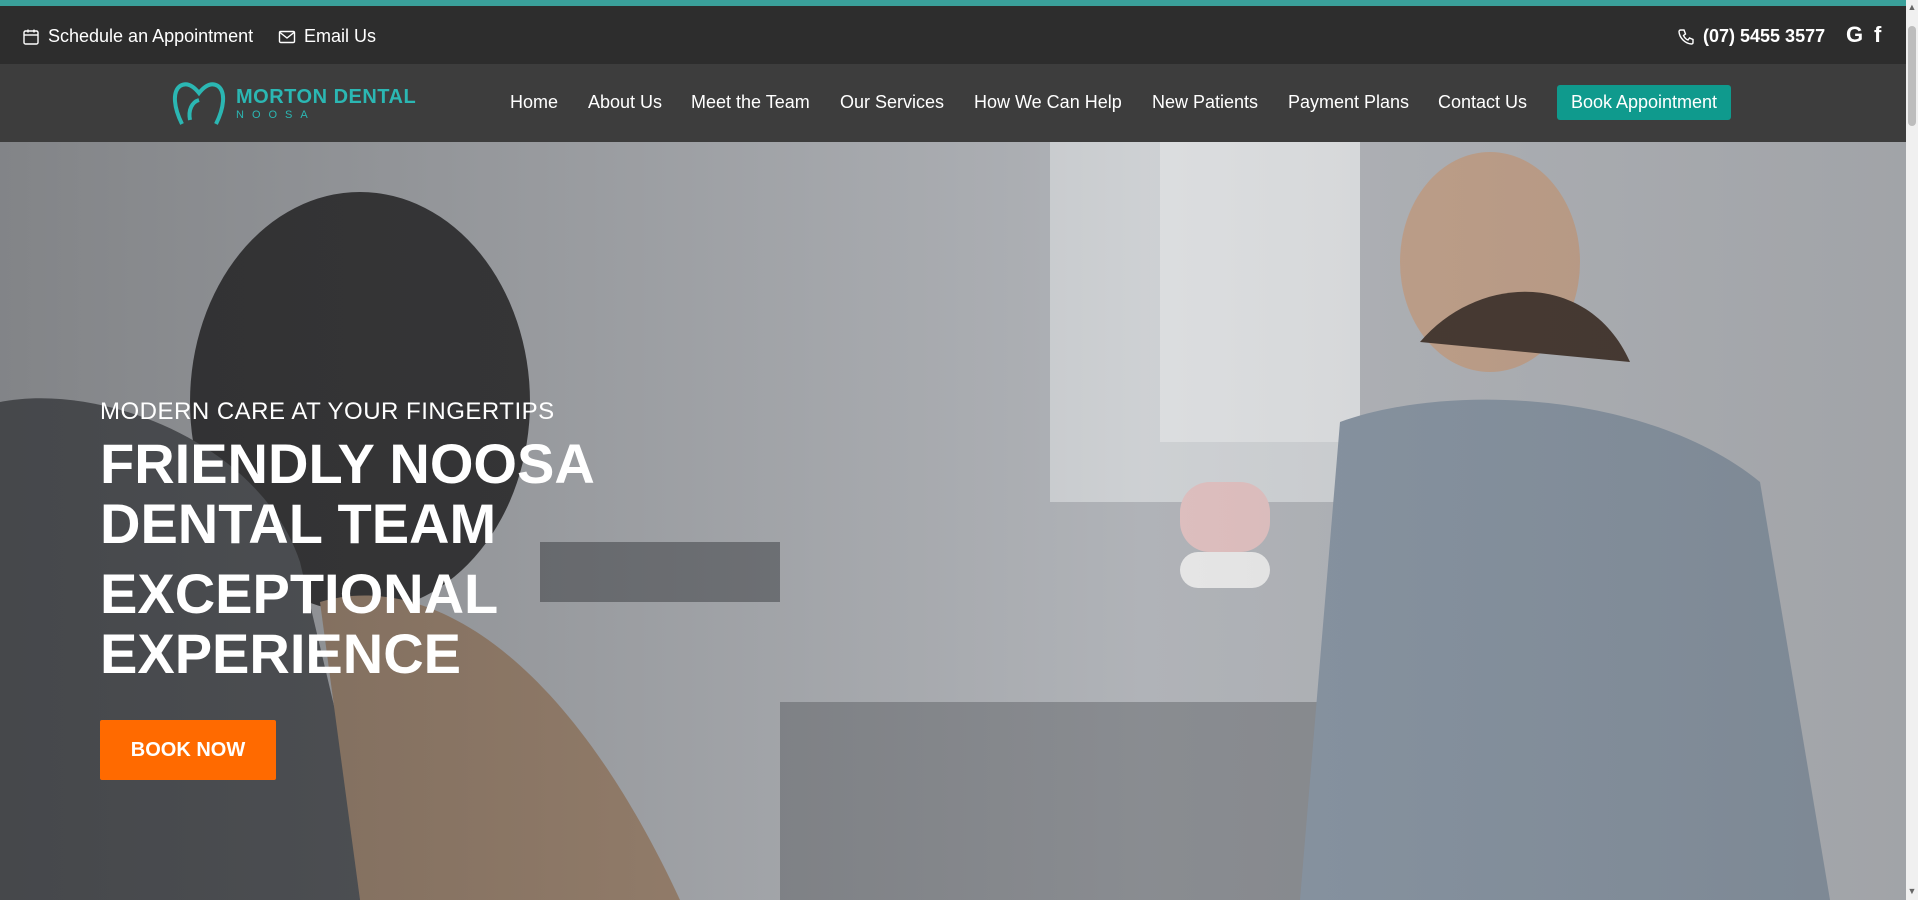 The width and height of the screenshot is (1918, 900). I want to click on scroll-up-arrow-icon: ▲, so click(1912, 7).